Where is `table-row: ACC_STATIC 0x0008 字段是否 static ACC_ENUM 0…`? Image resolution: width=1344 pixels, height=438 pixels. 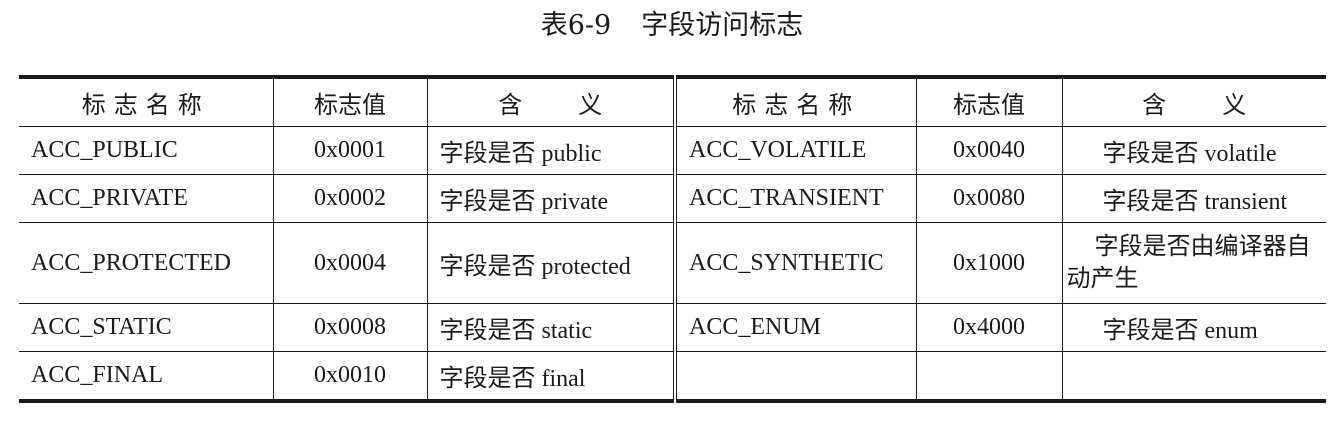
table-row: ACC_STATIC 0x0008 字段是否 static ACC_ENUM 0… is located at coordinates (672, 327).